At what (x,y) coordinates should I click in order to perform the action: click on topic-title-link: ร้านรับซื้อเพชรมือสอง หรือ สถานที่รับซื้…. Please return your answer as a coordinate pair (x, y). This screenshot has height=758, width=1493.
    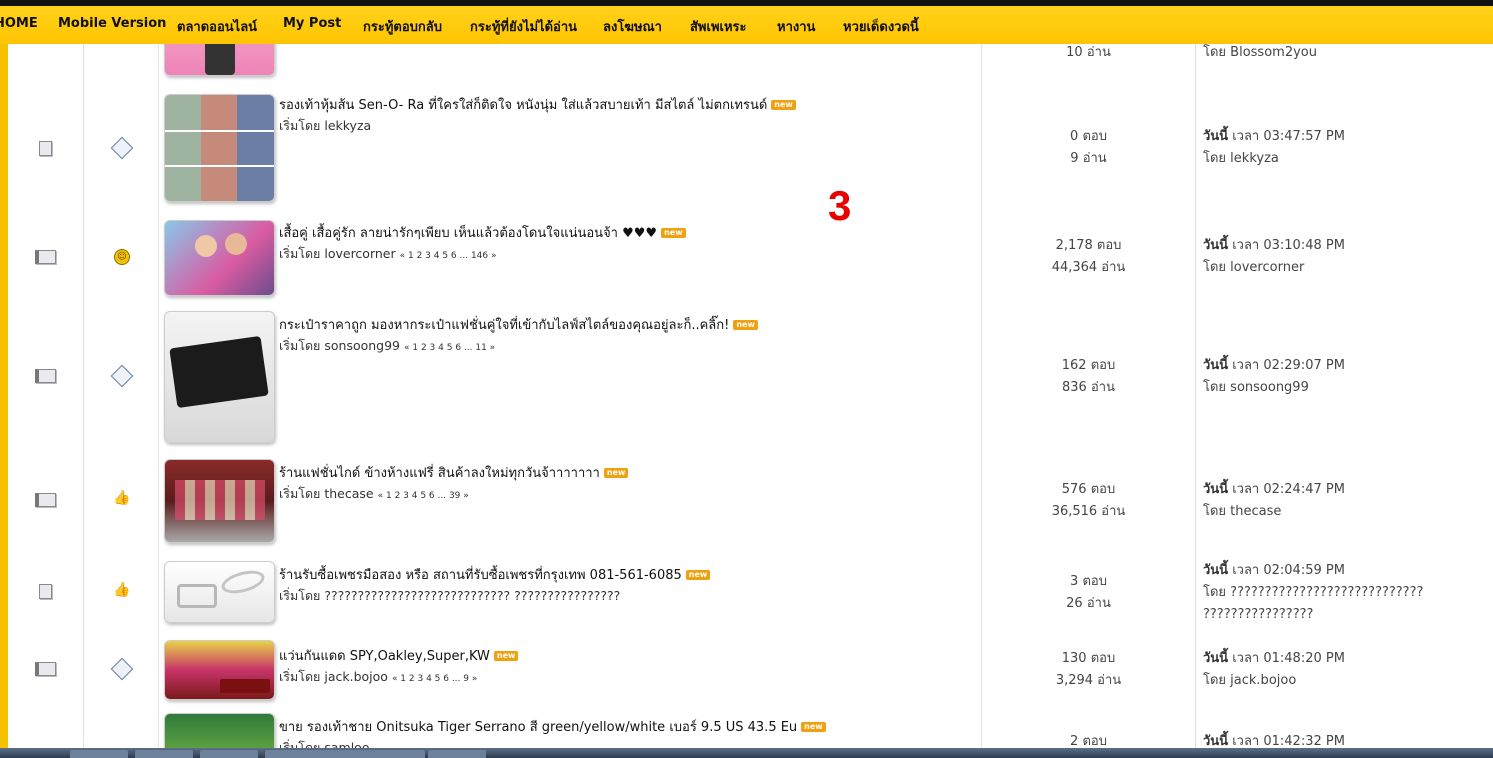
    Looking at the image, I should click on (495, 574).